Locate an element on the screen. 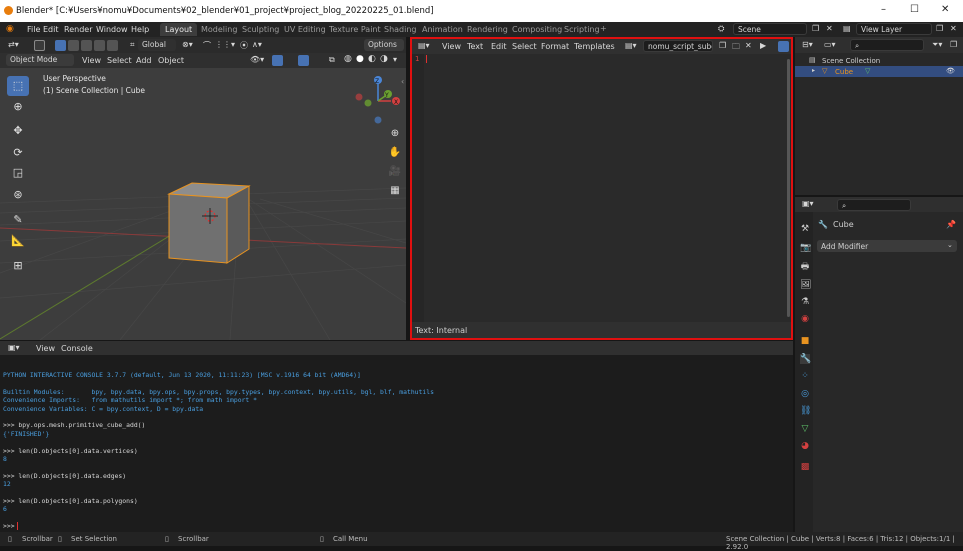 Image resolution: width=963 pixels, height=551 pixels. render-properties-icon: 📷 is located at coordinates (805, 248).